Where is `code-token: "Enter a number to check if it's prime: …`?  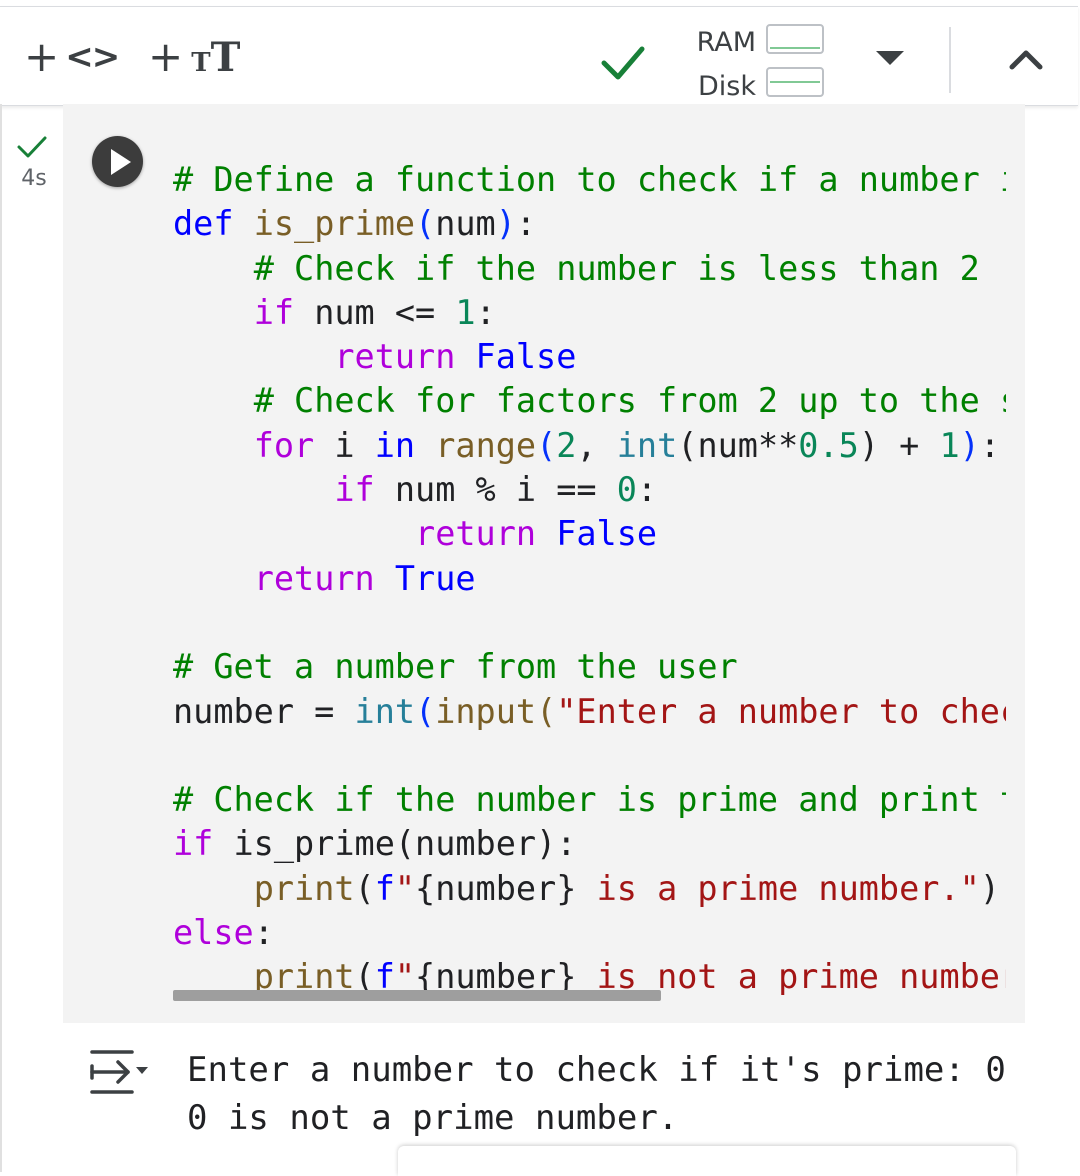
code-token: "Enter a number to check if it's prime: … is located at coordinates (781, 711).